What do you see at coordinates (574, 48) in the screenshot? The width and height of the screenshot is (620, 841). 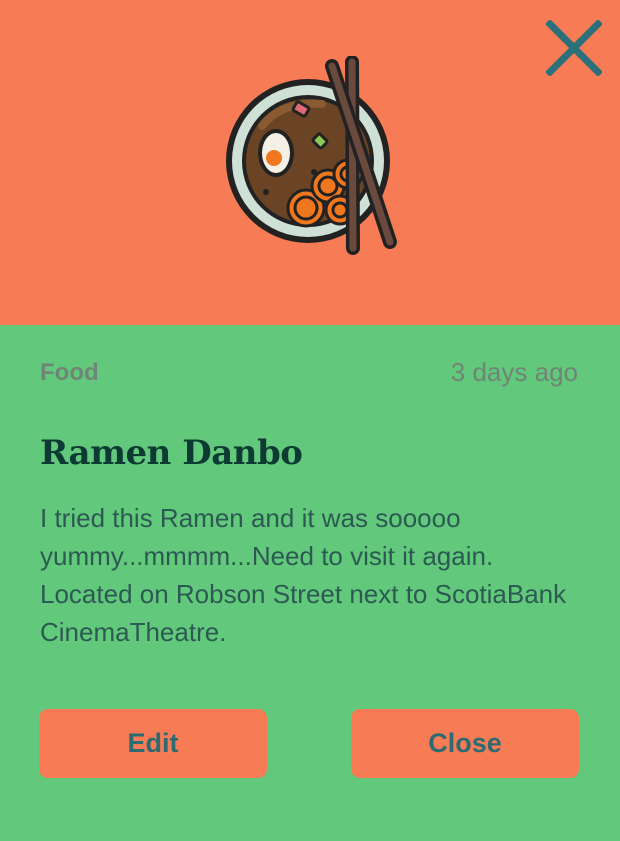 I see `close-icon` at bounding box center [574, 48].